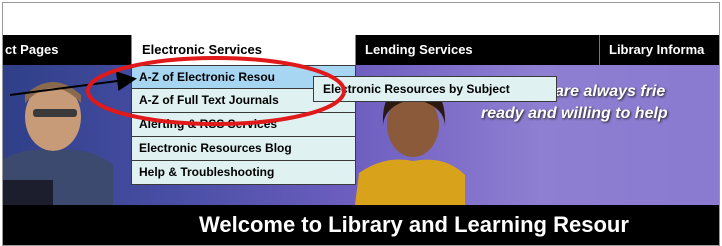 This screenshot has width=722, height=246. I want to click on menu-item-help-troubleshooting: Help & Troubleshooting, so click(243, 173).